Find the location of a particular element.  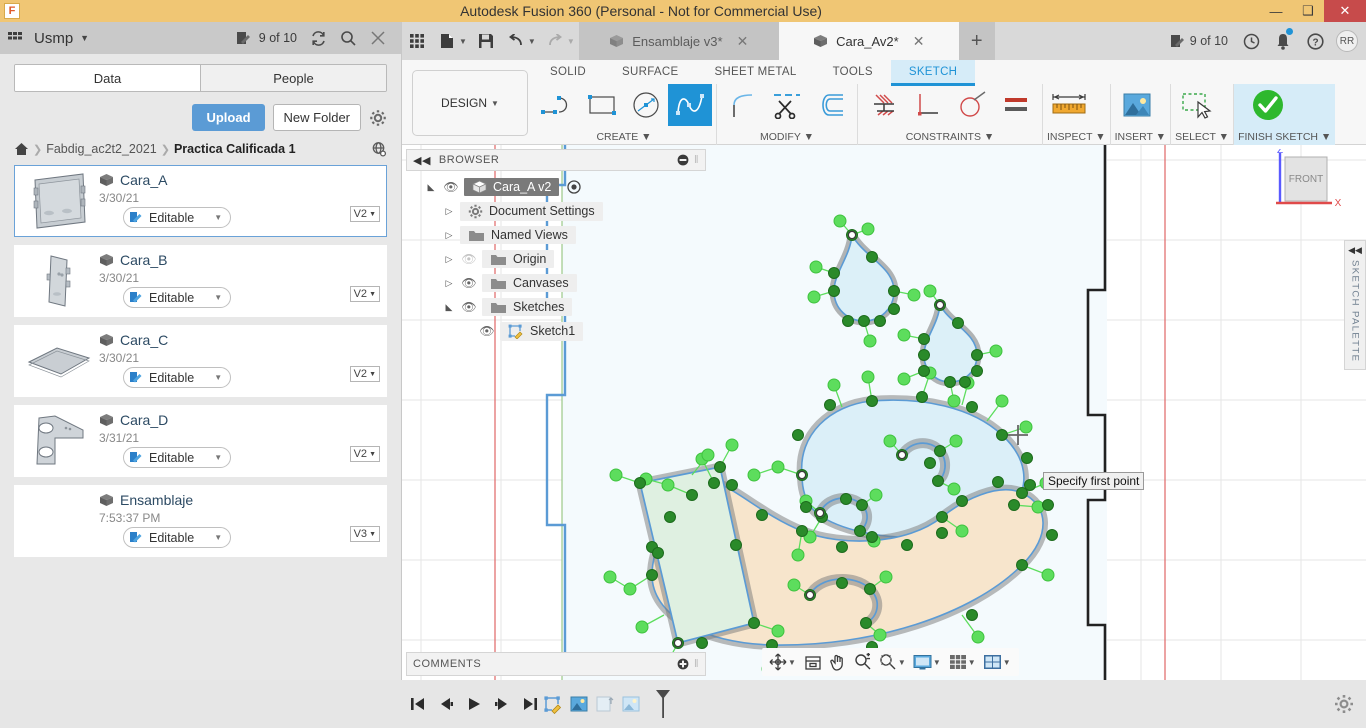

tree-item-cara-a: ◣ 👁 Cara_A v2 is located at coordinates (556, 187).